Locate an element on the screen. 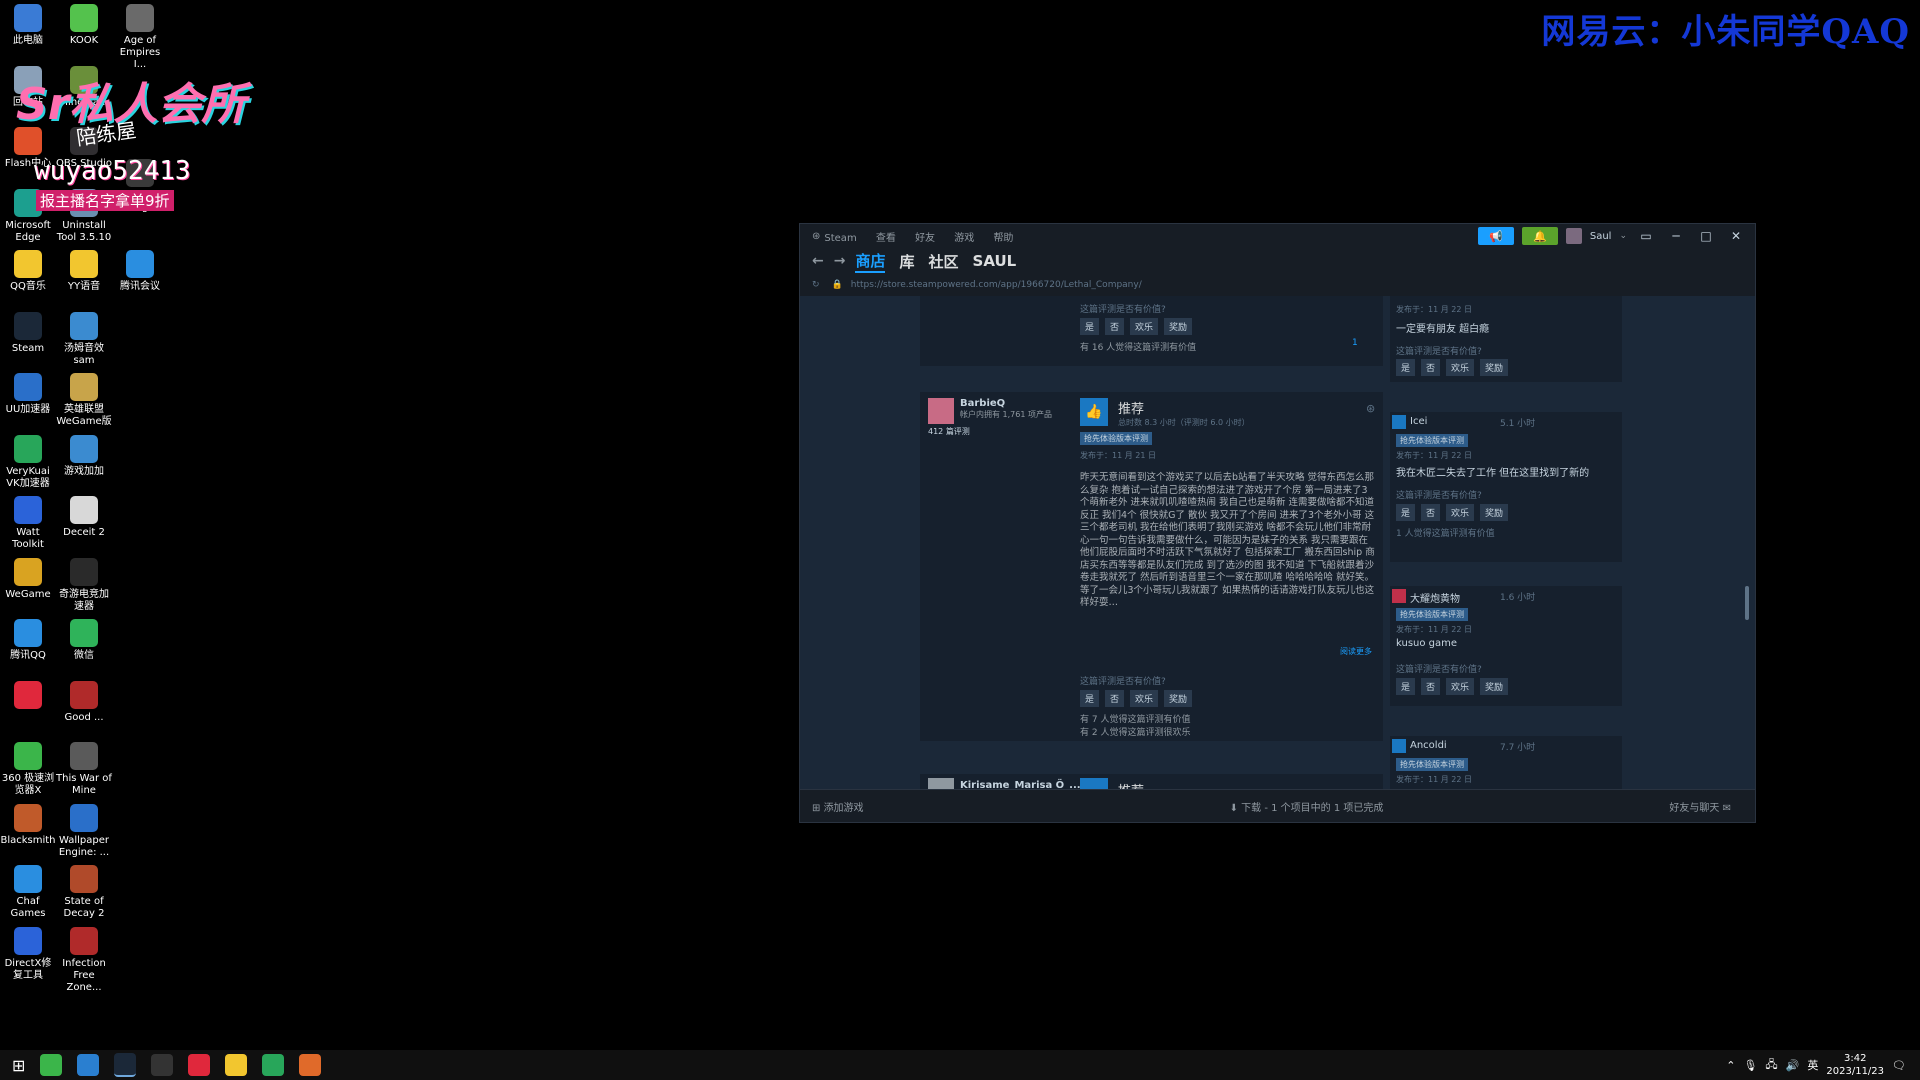 This screenshot has width=1920, height=1080. volume-icon: 🔊 is located at coordinates (1793, 1065).